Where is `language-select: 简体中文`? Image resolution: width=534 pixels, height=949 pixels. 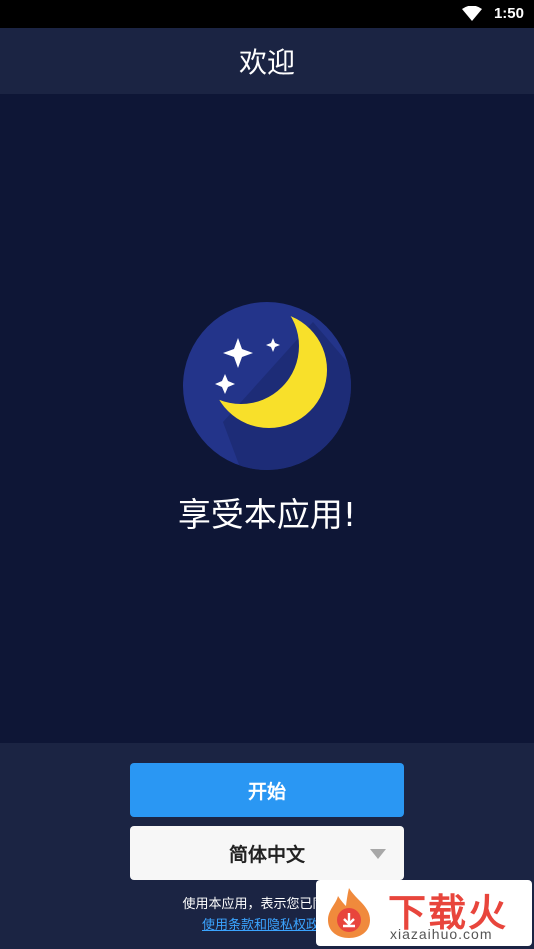
language-select: 简体中文 is located at coordinates (267, 853).